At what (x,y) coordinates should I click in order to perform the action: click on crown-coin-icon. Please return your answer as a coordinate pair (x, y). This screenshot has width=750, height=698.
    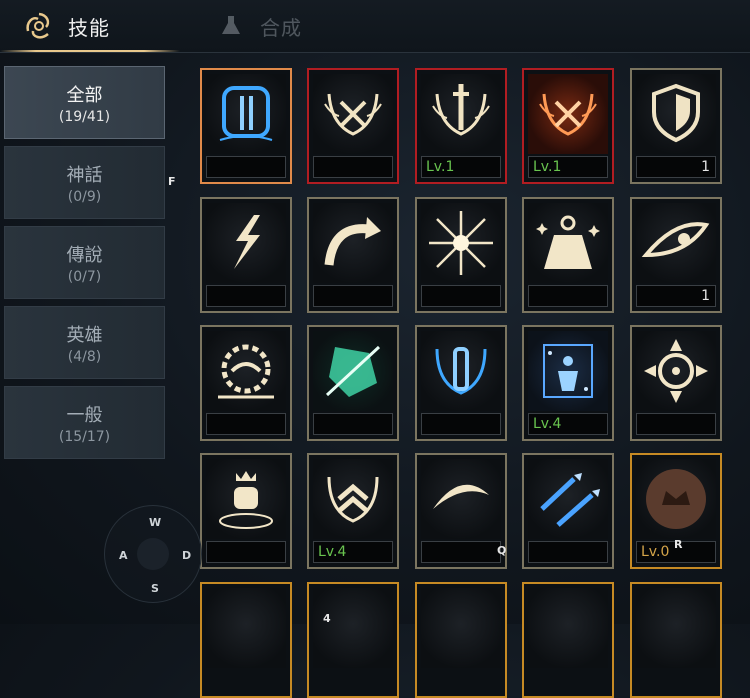
    Looking at the image, I should click on (676, 499).